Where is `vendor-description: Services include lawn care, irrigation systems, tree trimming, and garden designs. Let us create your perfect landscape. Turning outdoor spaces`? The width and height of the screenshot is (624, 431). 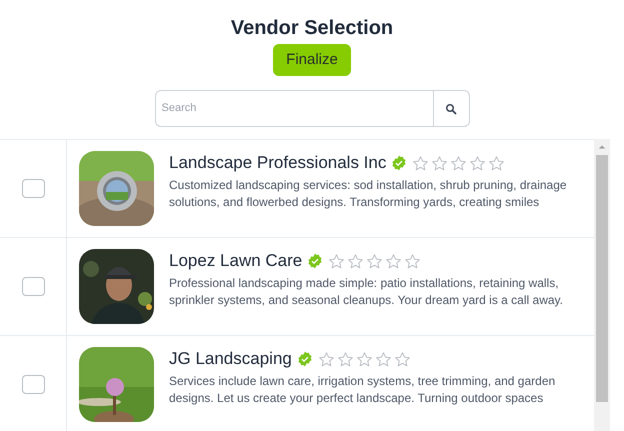 vendor-description: Services include lawn care, irrigation systems, tree trimming, and garden designs. Let us create your perfect landscape. Turning outdoor spaces is located at coordinates (362, 390).